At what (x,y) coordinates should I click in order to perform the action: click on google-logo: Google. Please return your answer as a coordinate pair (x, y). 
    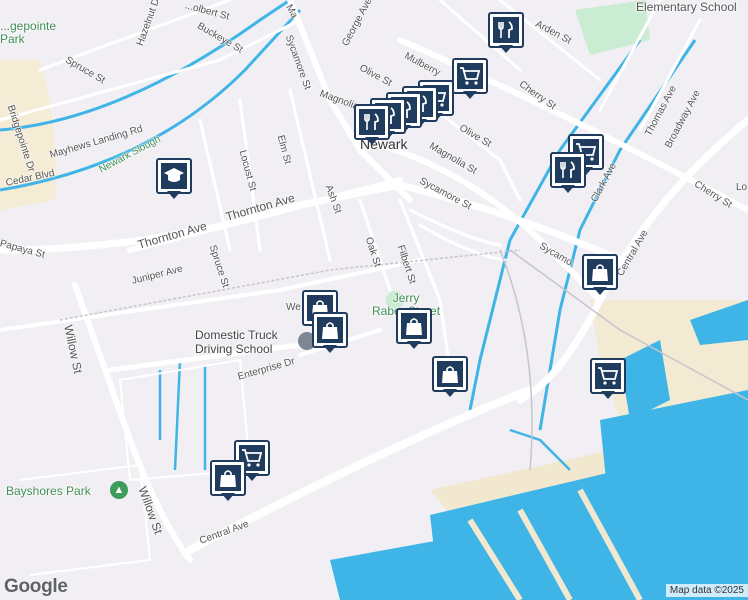
    Looking at the image, I should click on (36, 586).